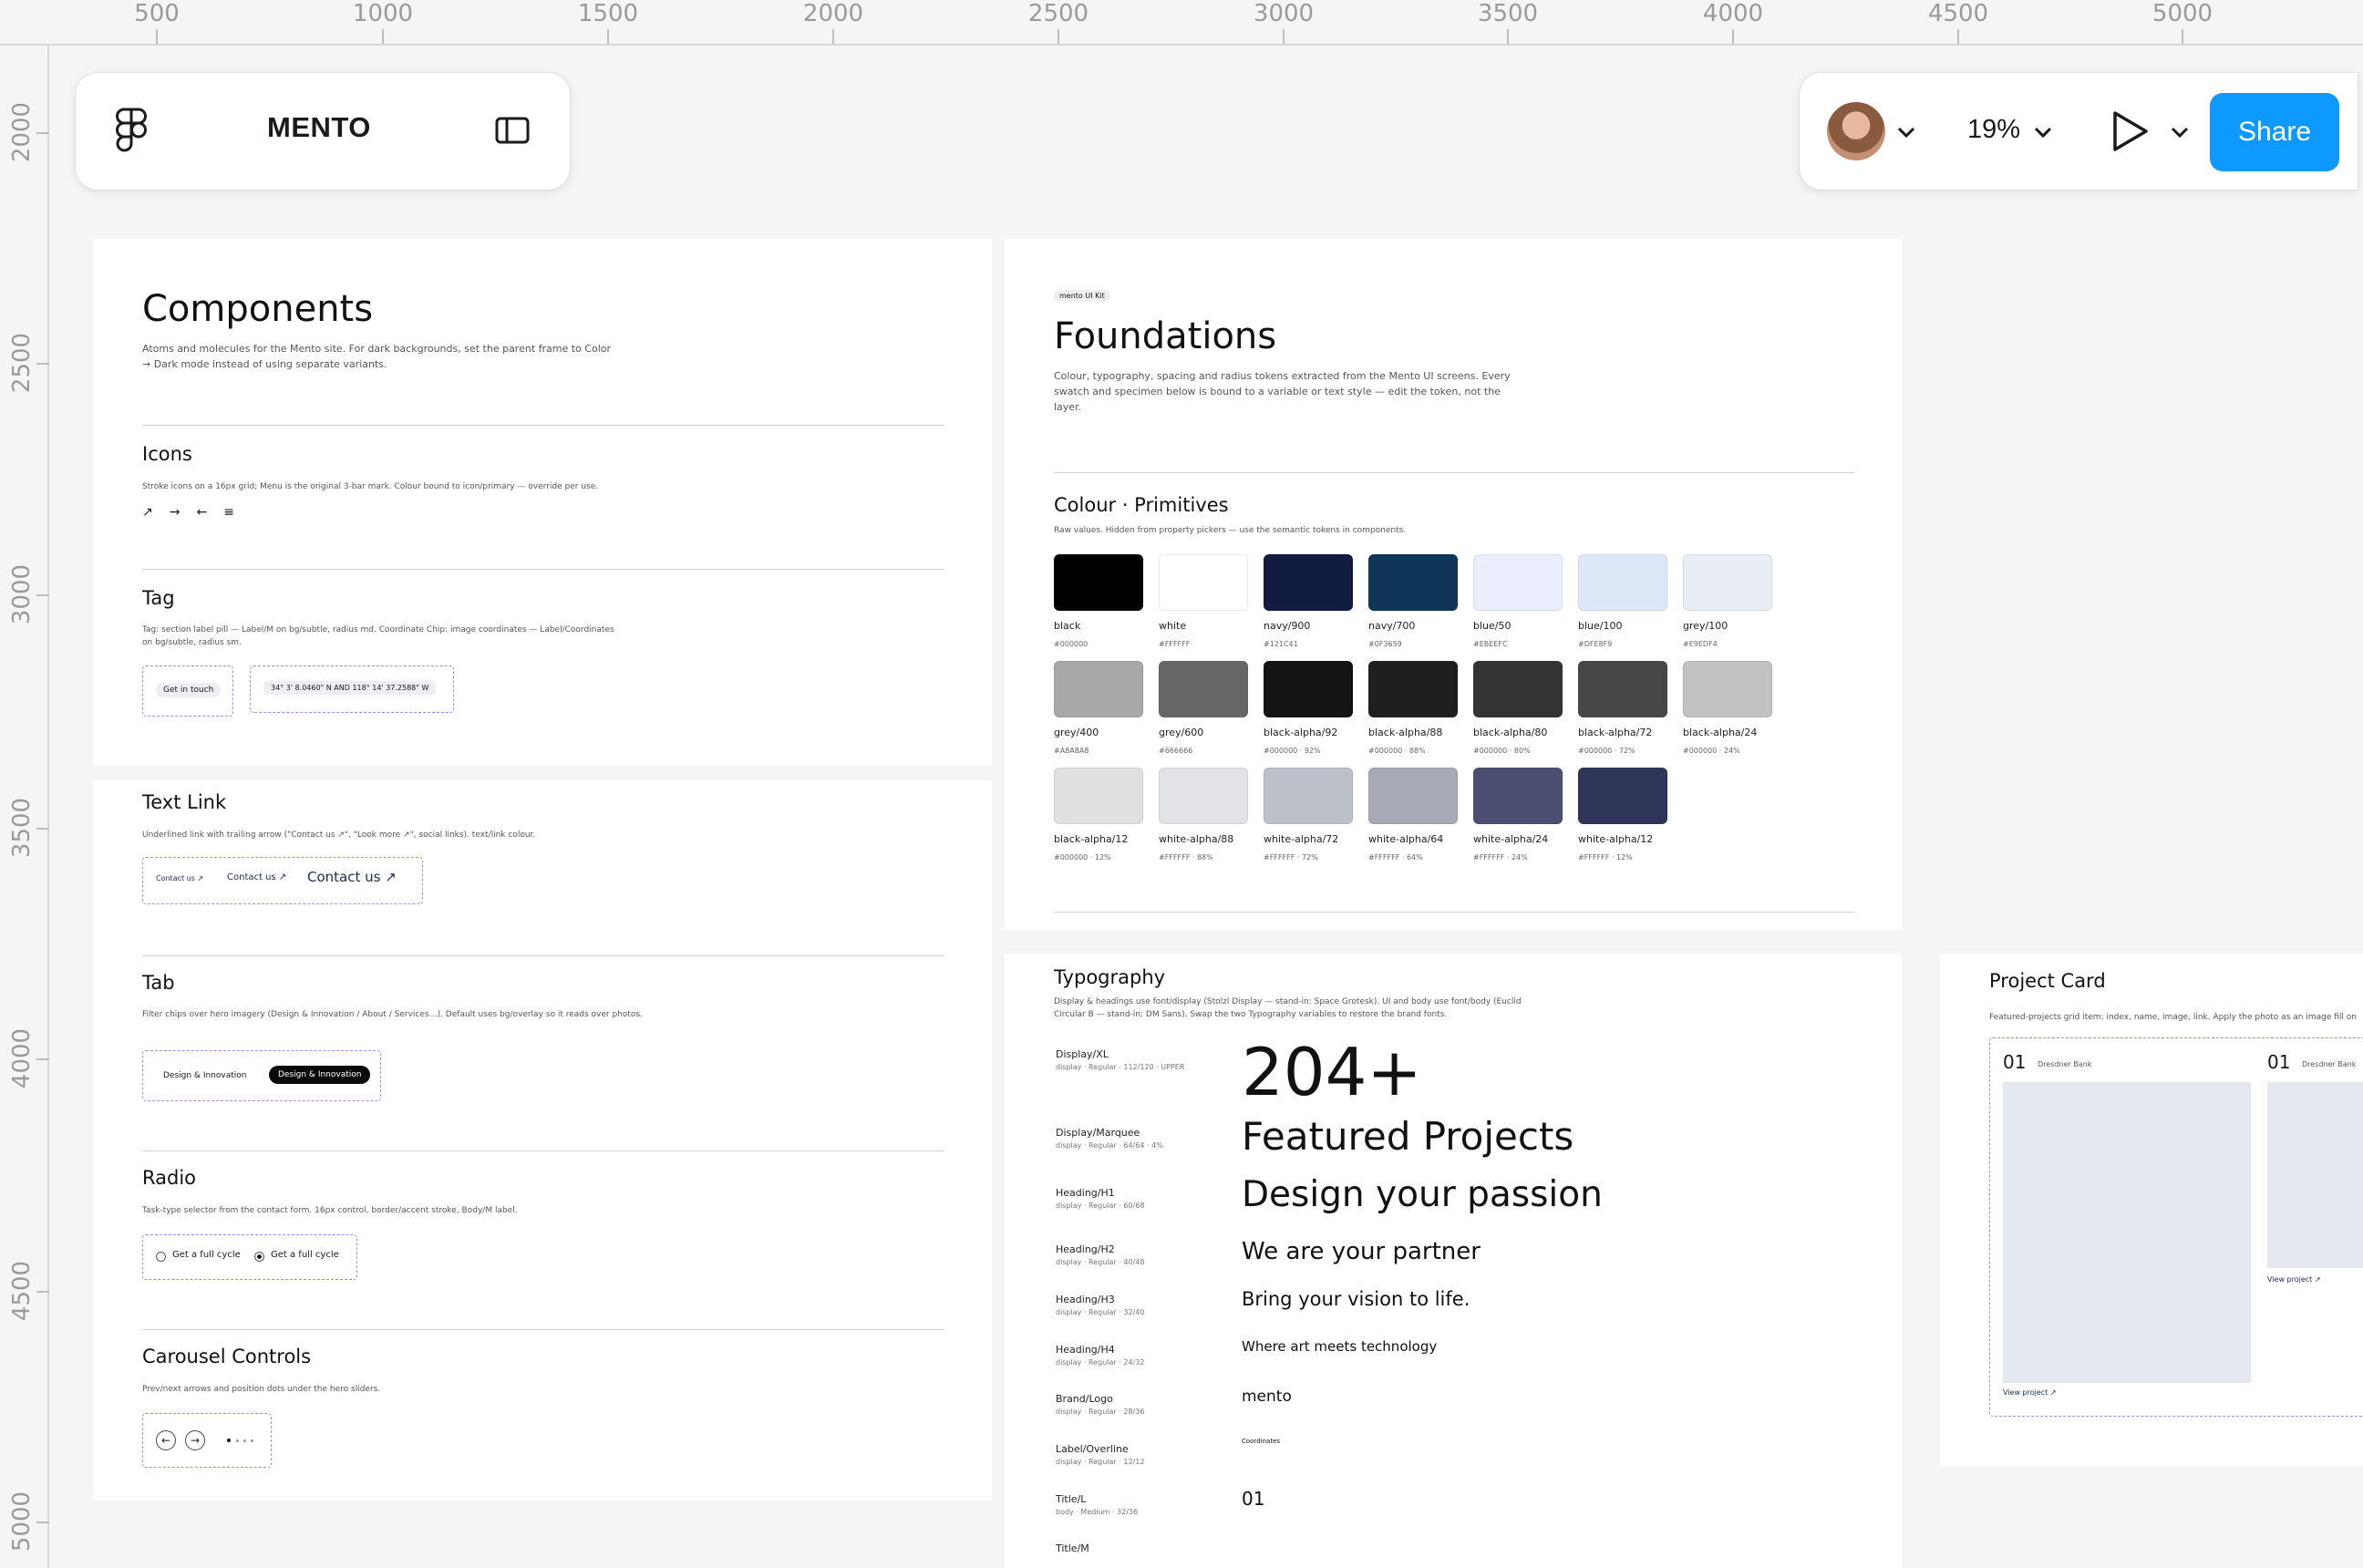 This screenshot has height=1568, width=2363. What do you see at coordinates (1253, 1499) in the screenshot?
I see `type-specimen: 01` at bounding box center [1253, 1499].